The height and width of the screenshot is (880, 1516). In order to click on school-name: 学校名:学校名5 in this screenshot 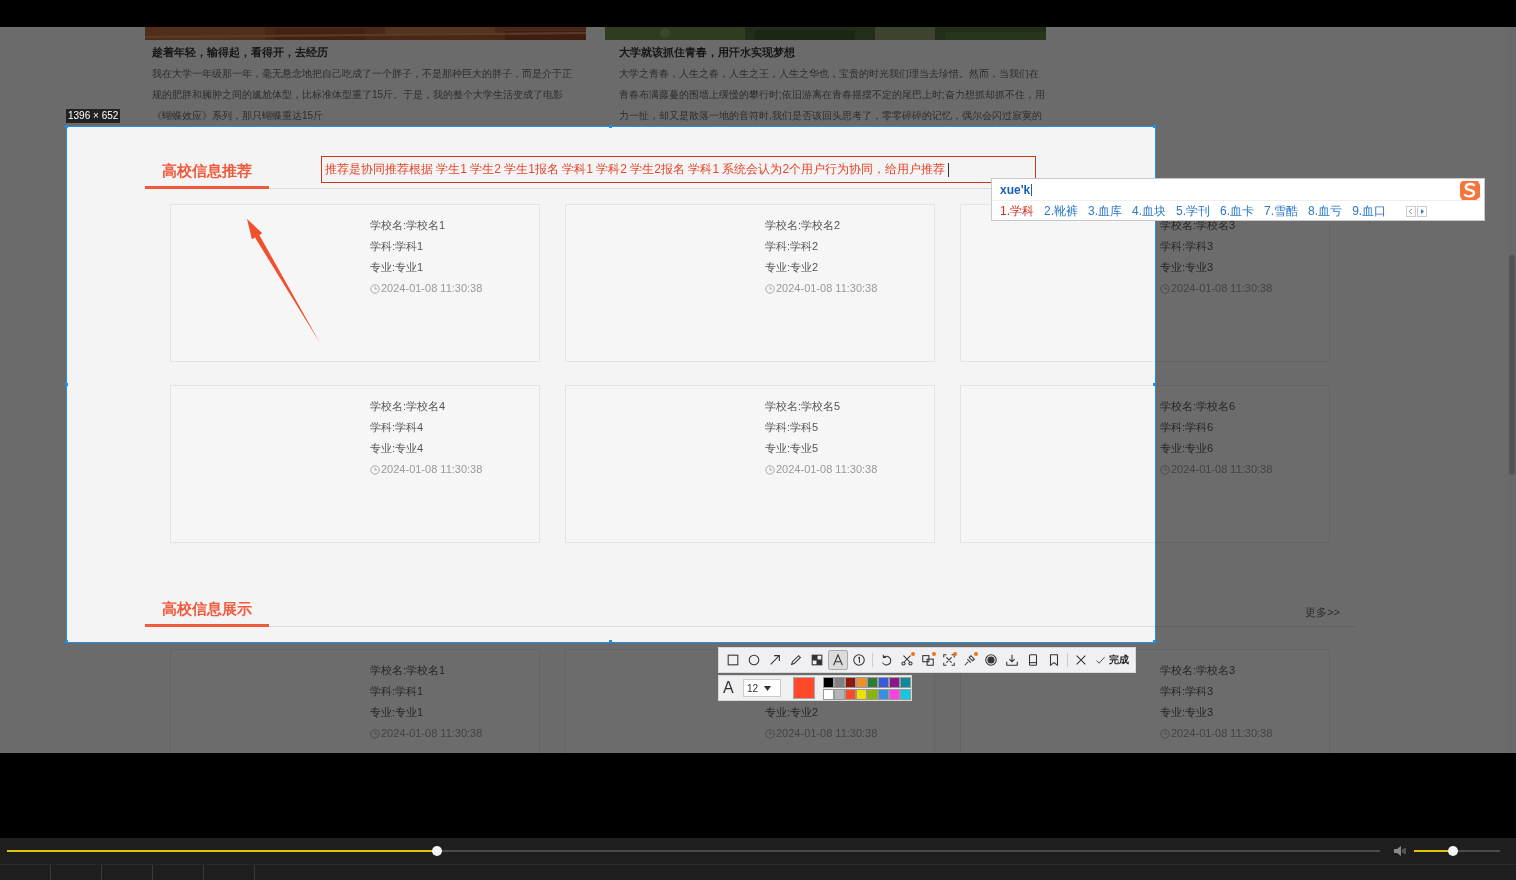, I will do `click(803, 406)`.